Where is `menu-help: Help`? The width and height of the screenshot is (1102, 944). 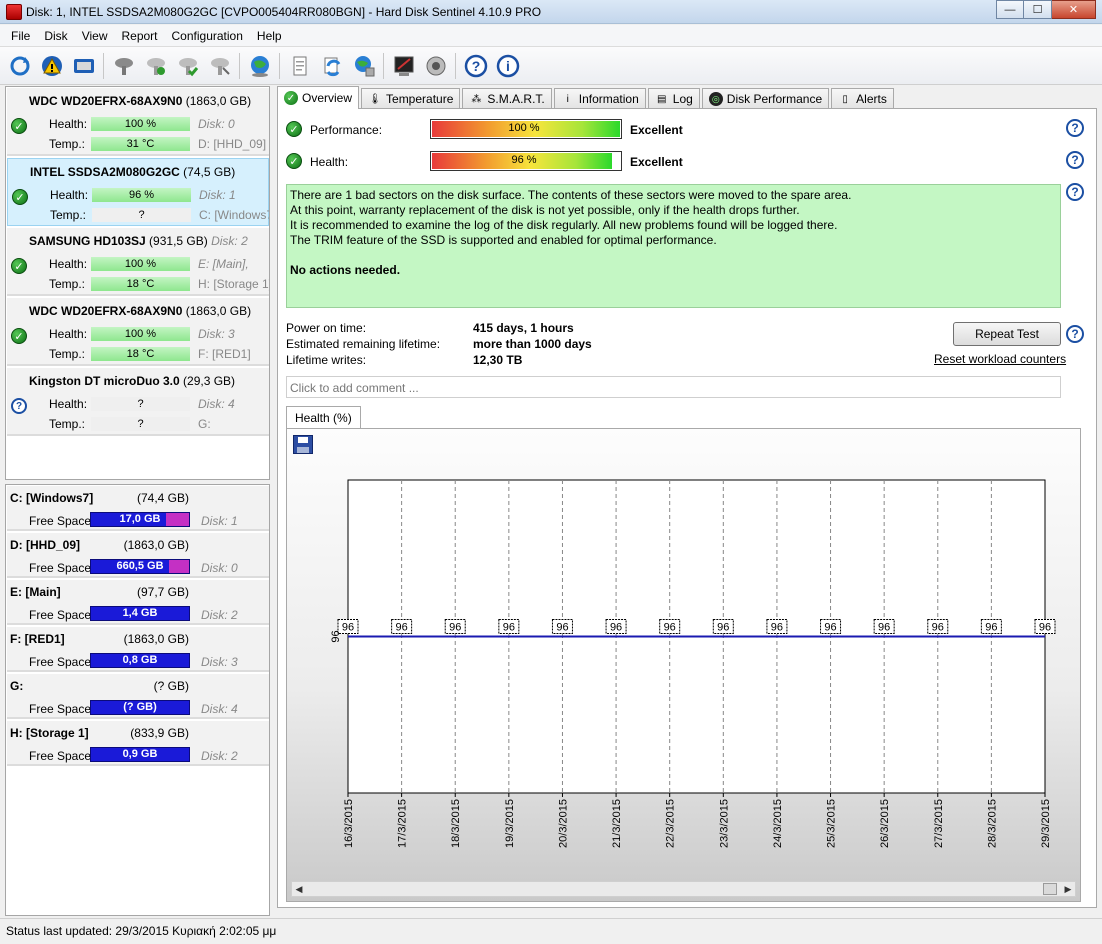
menu-help: Help is located at coordinates (269, 35).